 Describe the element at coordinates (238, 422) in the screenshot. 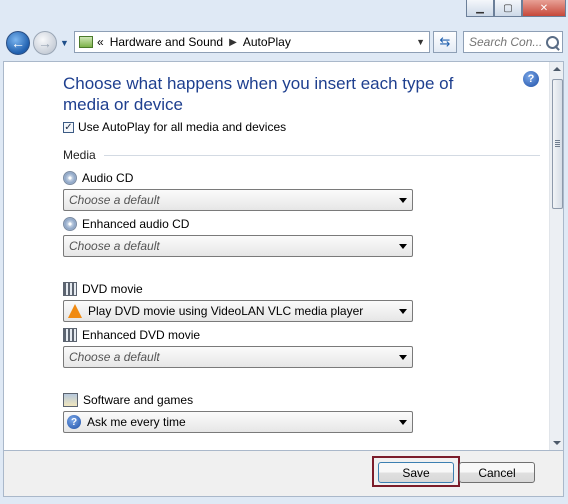

I see `software-and-games-dropdown: ? Ask me every time` at that location.